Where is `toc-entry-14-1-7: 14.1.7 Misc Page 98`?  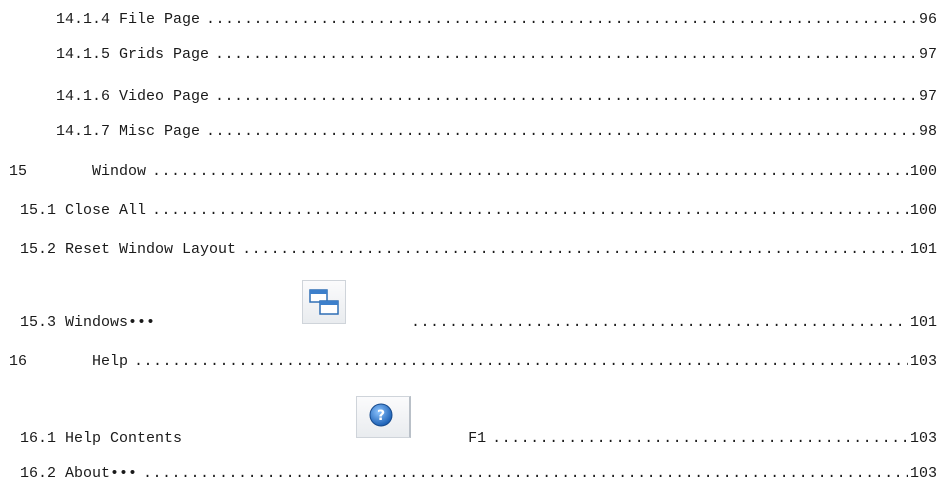 toc-entry-14-1-7: 14.1.7 Misc Page 98 is located at coordinates (496, 129).